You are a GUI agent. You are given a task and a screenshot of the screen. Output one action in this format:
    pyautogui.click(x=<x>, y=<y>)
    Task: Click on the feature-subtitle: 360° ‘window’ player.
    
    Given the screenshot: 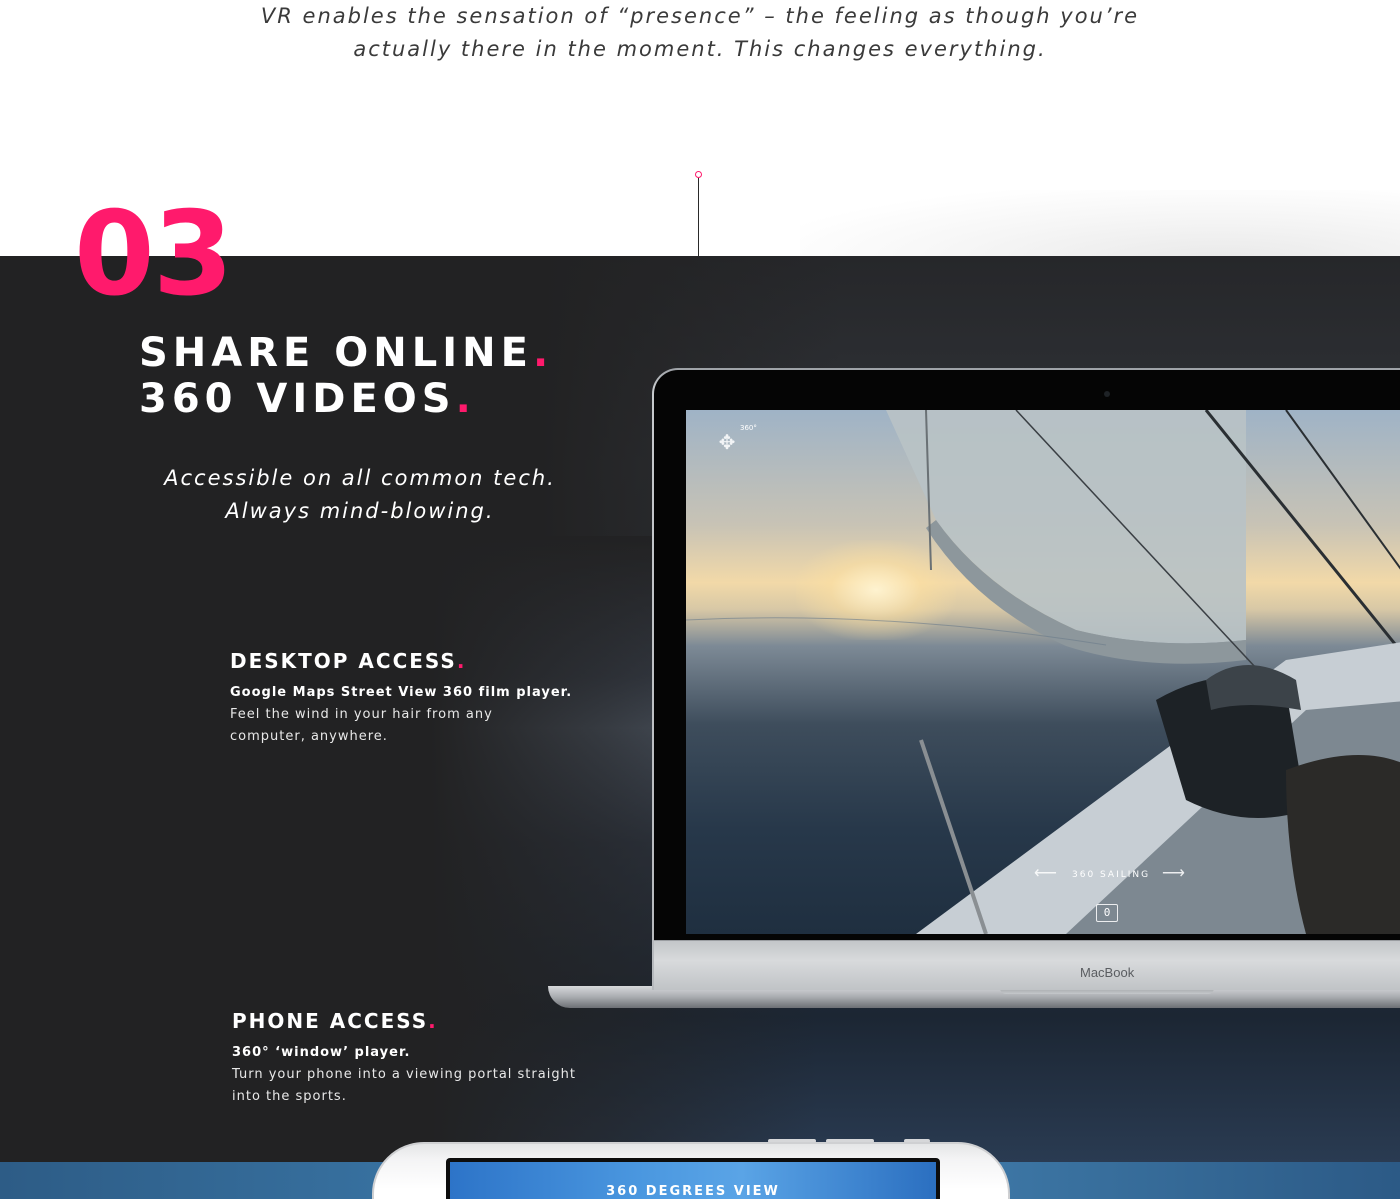 What is the action you would take?
    pyautogui.click(x=321, y=1052)
    